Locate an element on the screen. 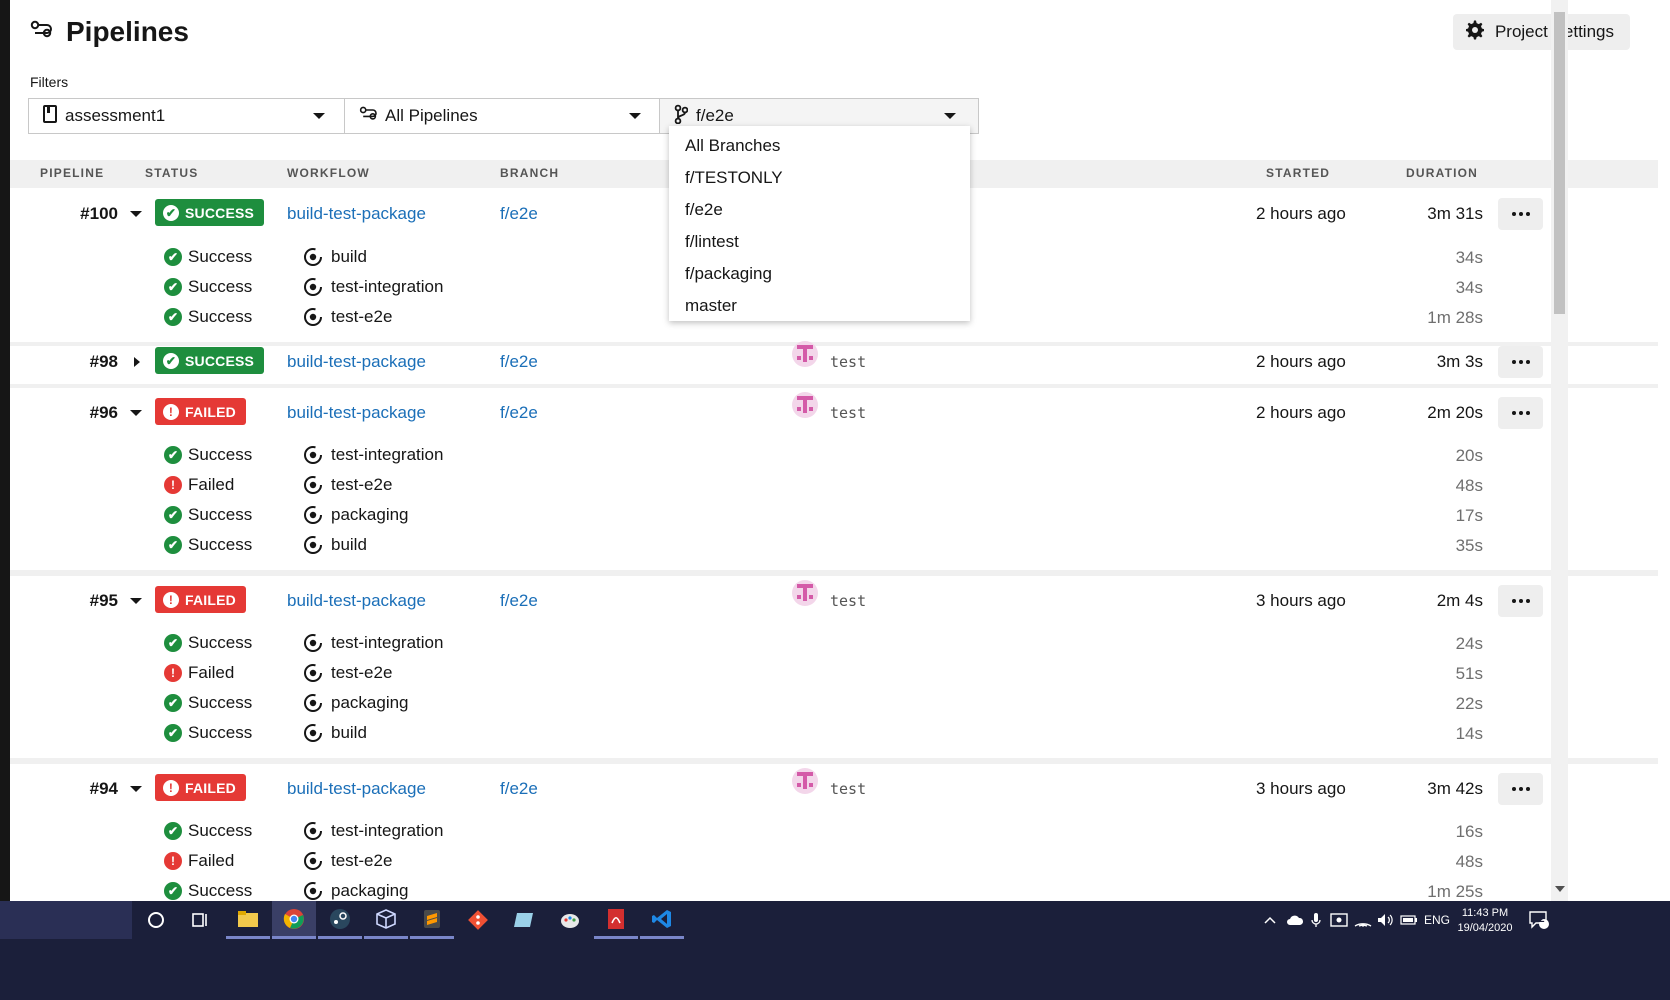 The height and width of the screenshot is (1000, 1670). taskbar-clock: 11:43 PM 19/04/2020 is located at coordinates (1485, 921).